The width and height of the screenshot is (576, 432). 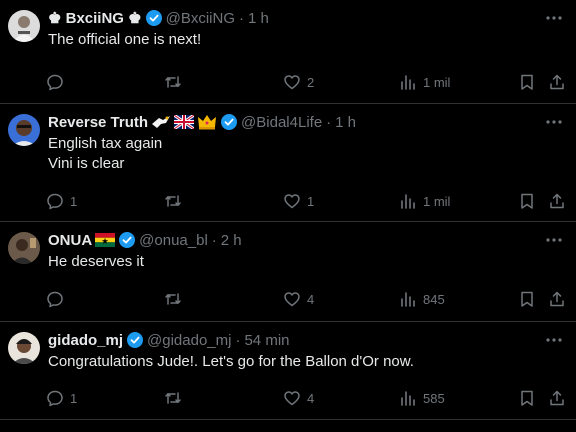 What do you see at coordinates (281, 122) in the screenshot?
I see `user-handle: @Bidal4Life` at bounding box center [281, 122].